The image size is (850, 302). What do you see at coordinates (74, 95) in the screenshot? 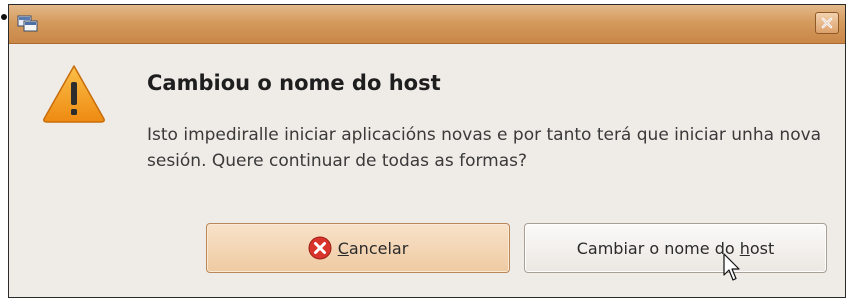
I see `warning-icon` at bounding box center [74, 95].